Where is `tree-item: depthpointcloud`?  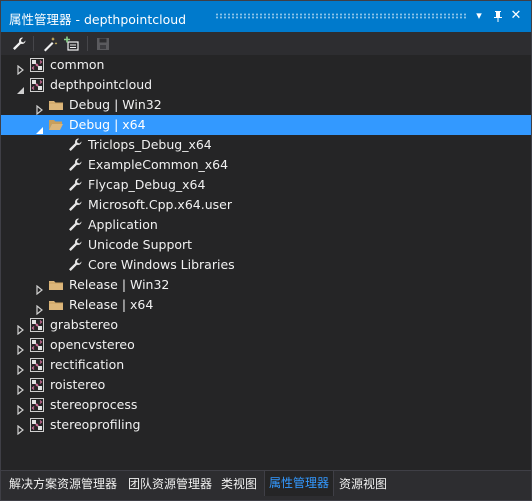 tree-item: depthpointcloud is located at coordinates (266, 85).